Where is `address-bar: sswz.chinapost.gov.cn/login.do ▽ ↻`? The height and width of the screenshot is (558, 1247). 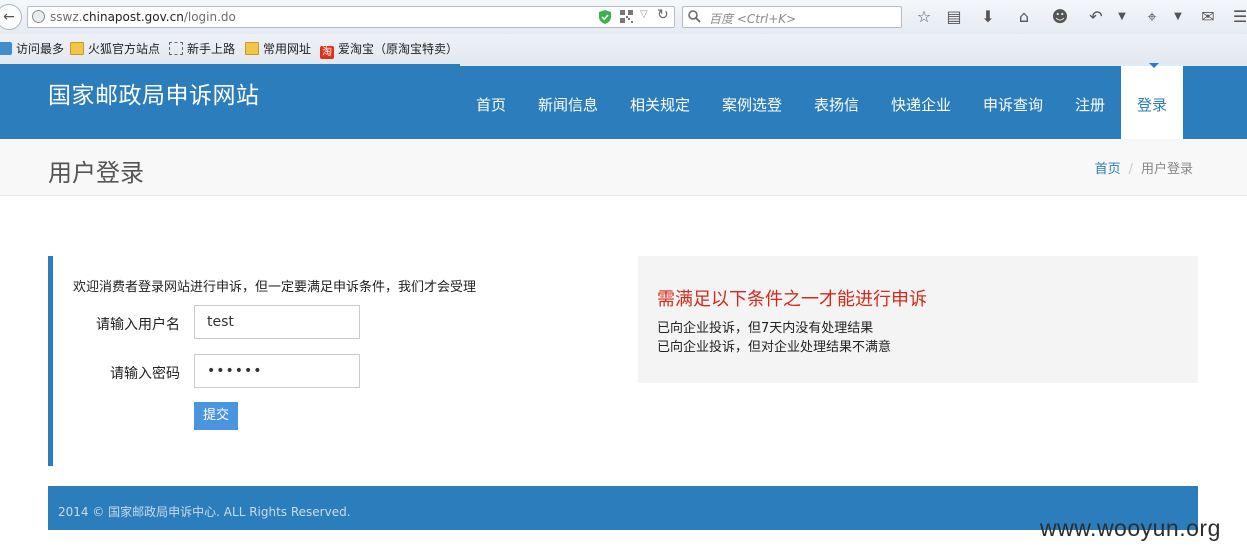 address-bar: sswz.chinapost.gov.cn/login.do ▽ ↻ is located at coordinates (351, 17).